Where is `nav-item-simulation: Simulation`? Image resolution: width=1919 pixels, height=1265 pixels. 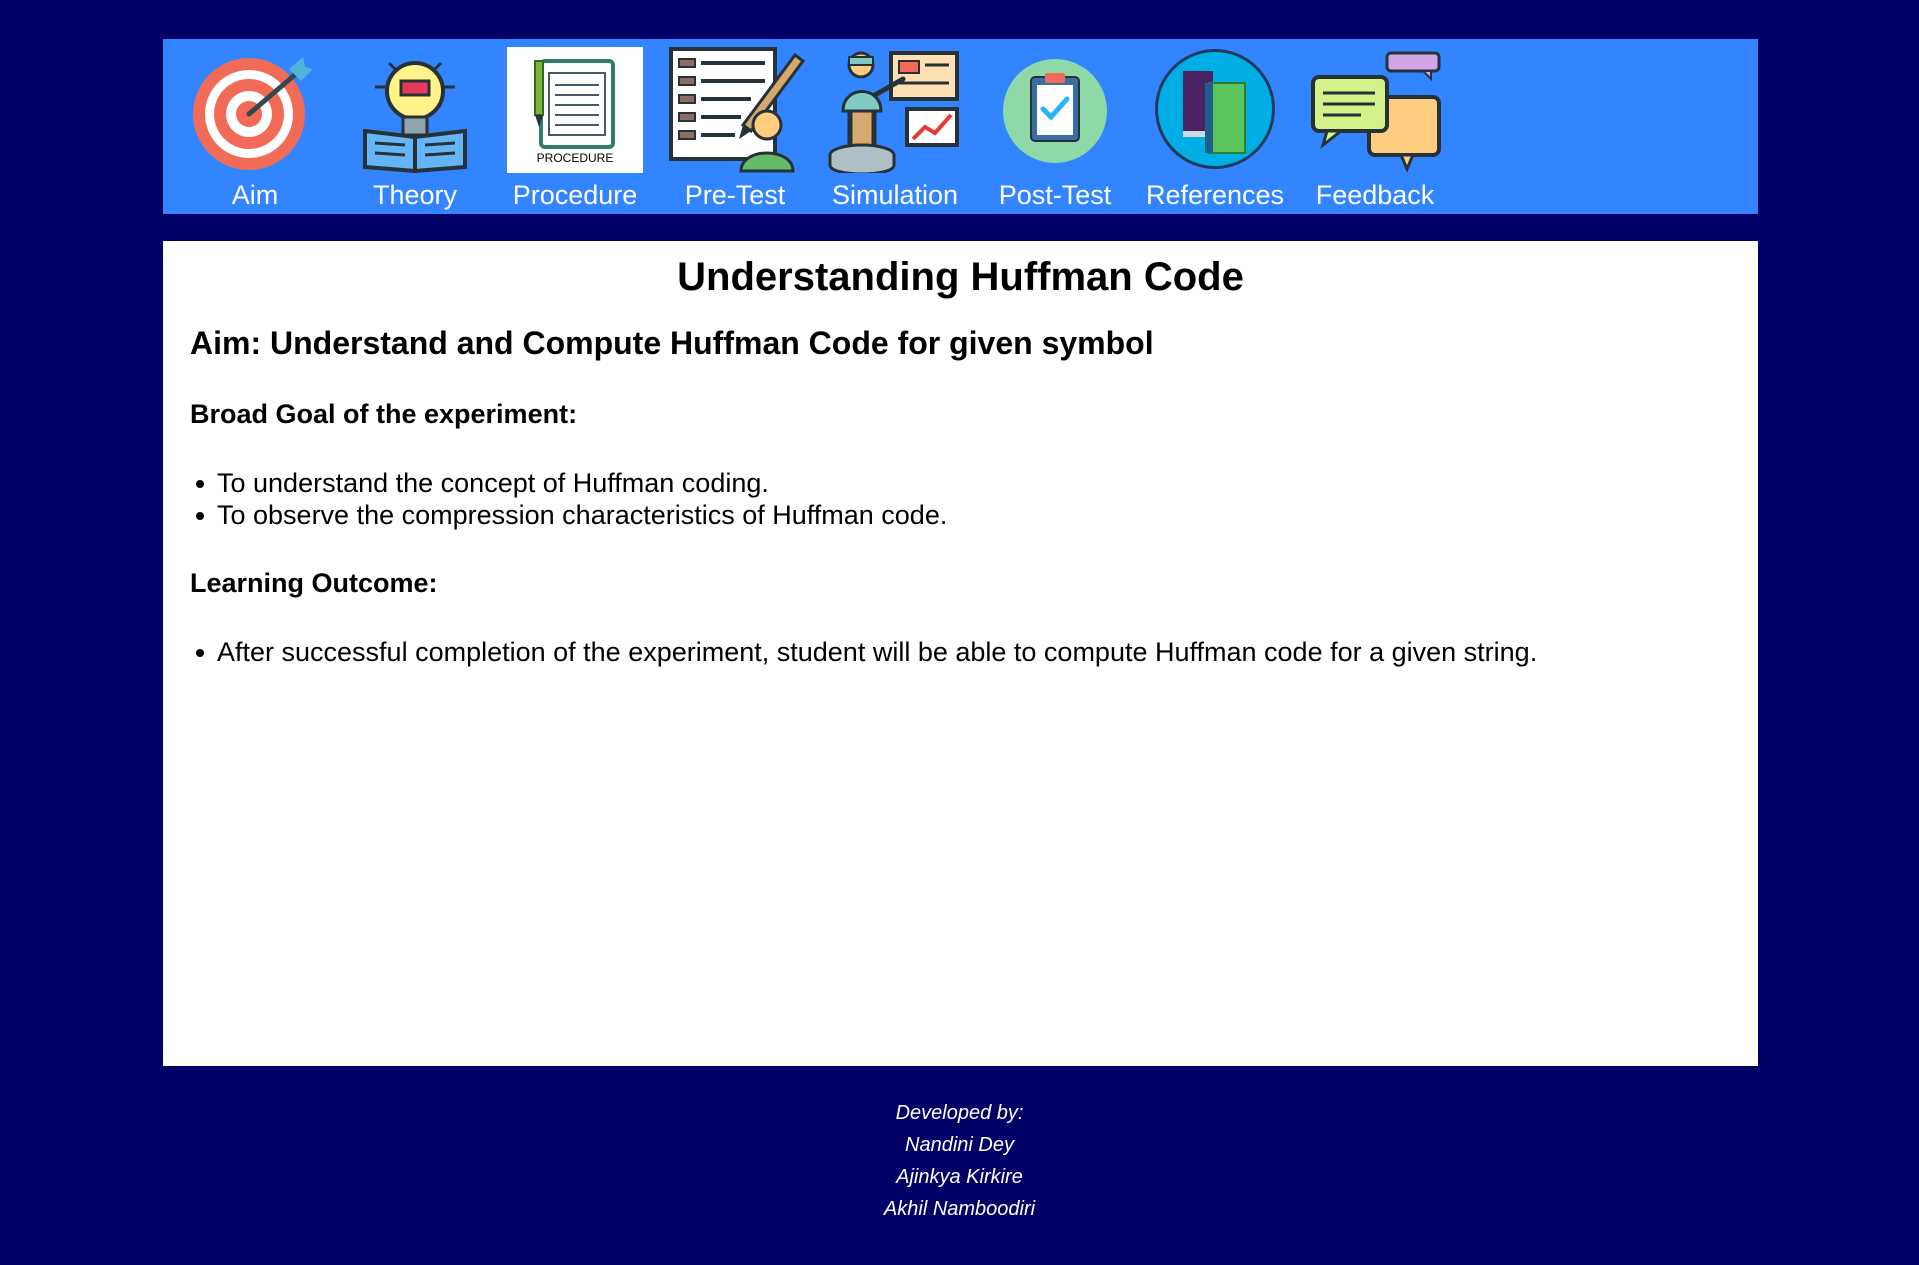 nav-item-simulation: Simulation is located at coordinates (895, 126).